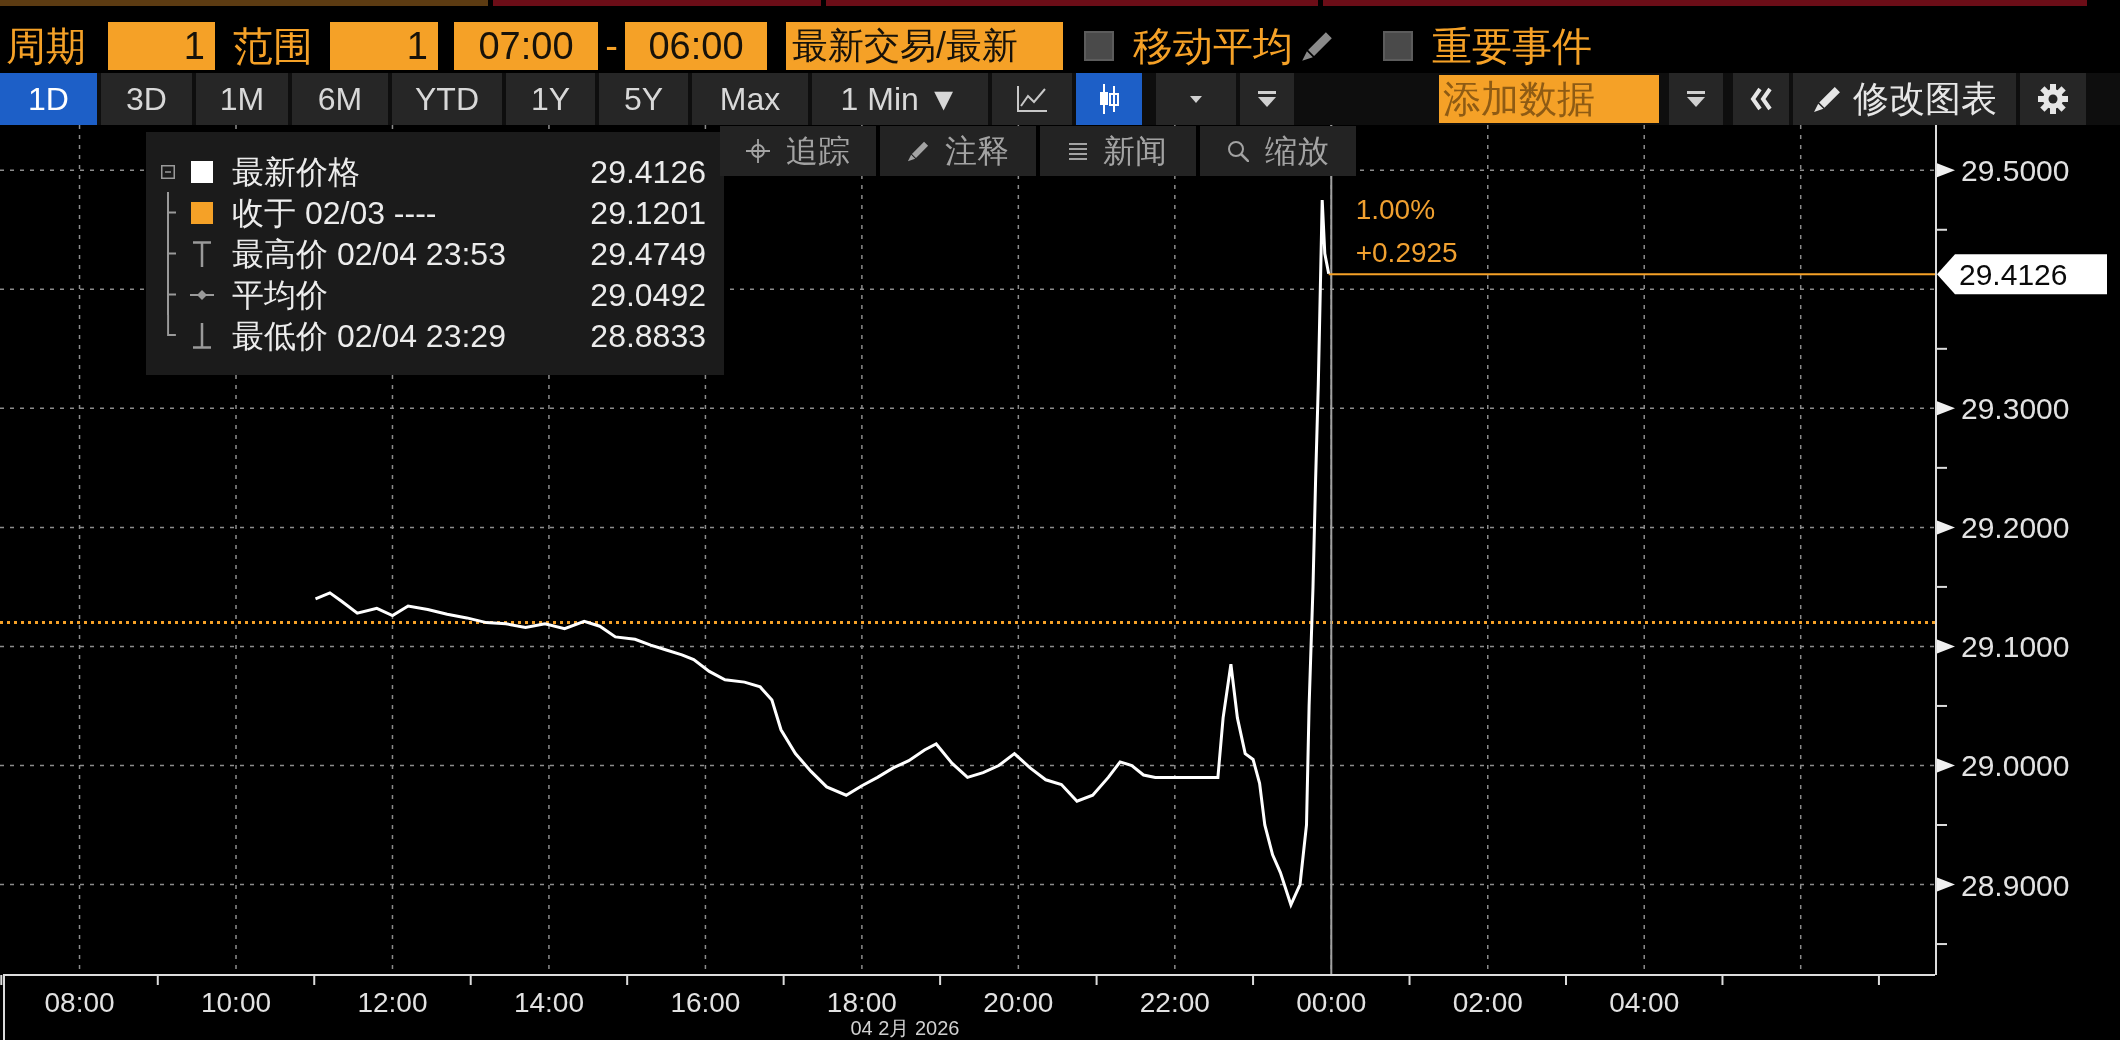 Image resolution: width=2120 pixels, height=1040 pixels. I want to click on edit-chart-button: 修改图表, so click(1904, 99).